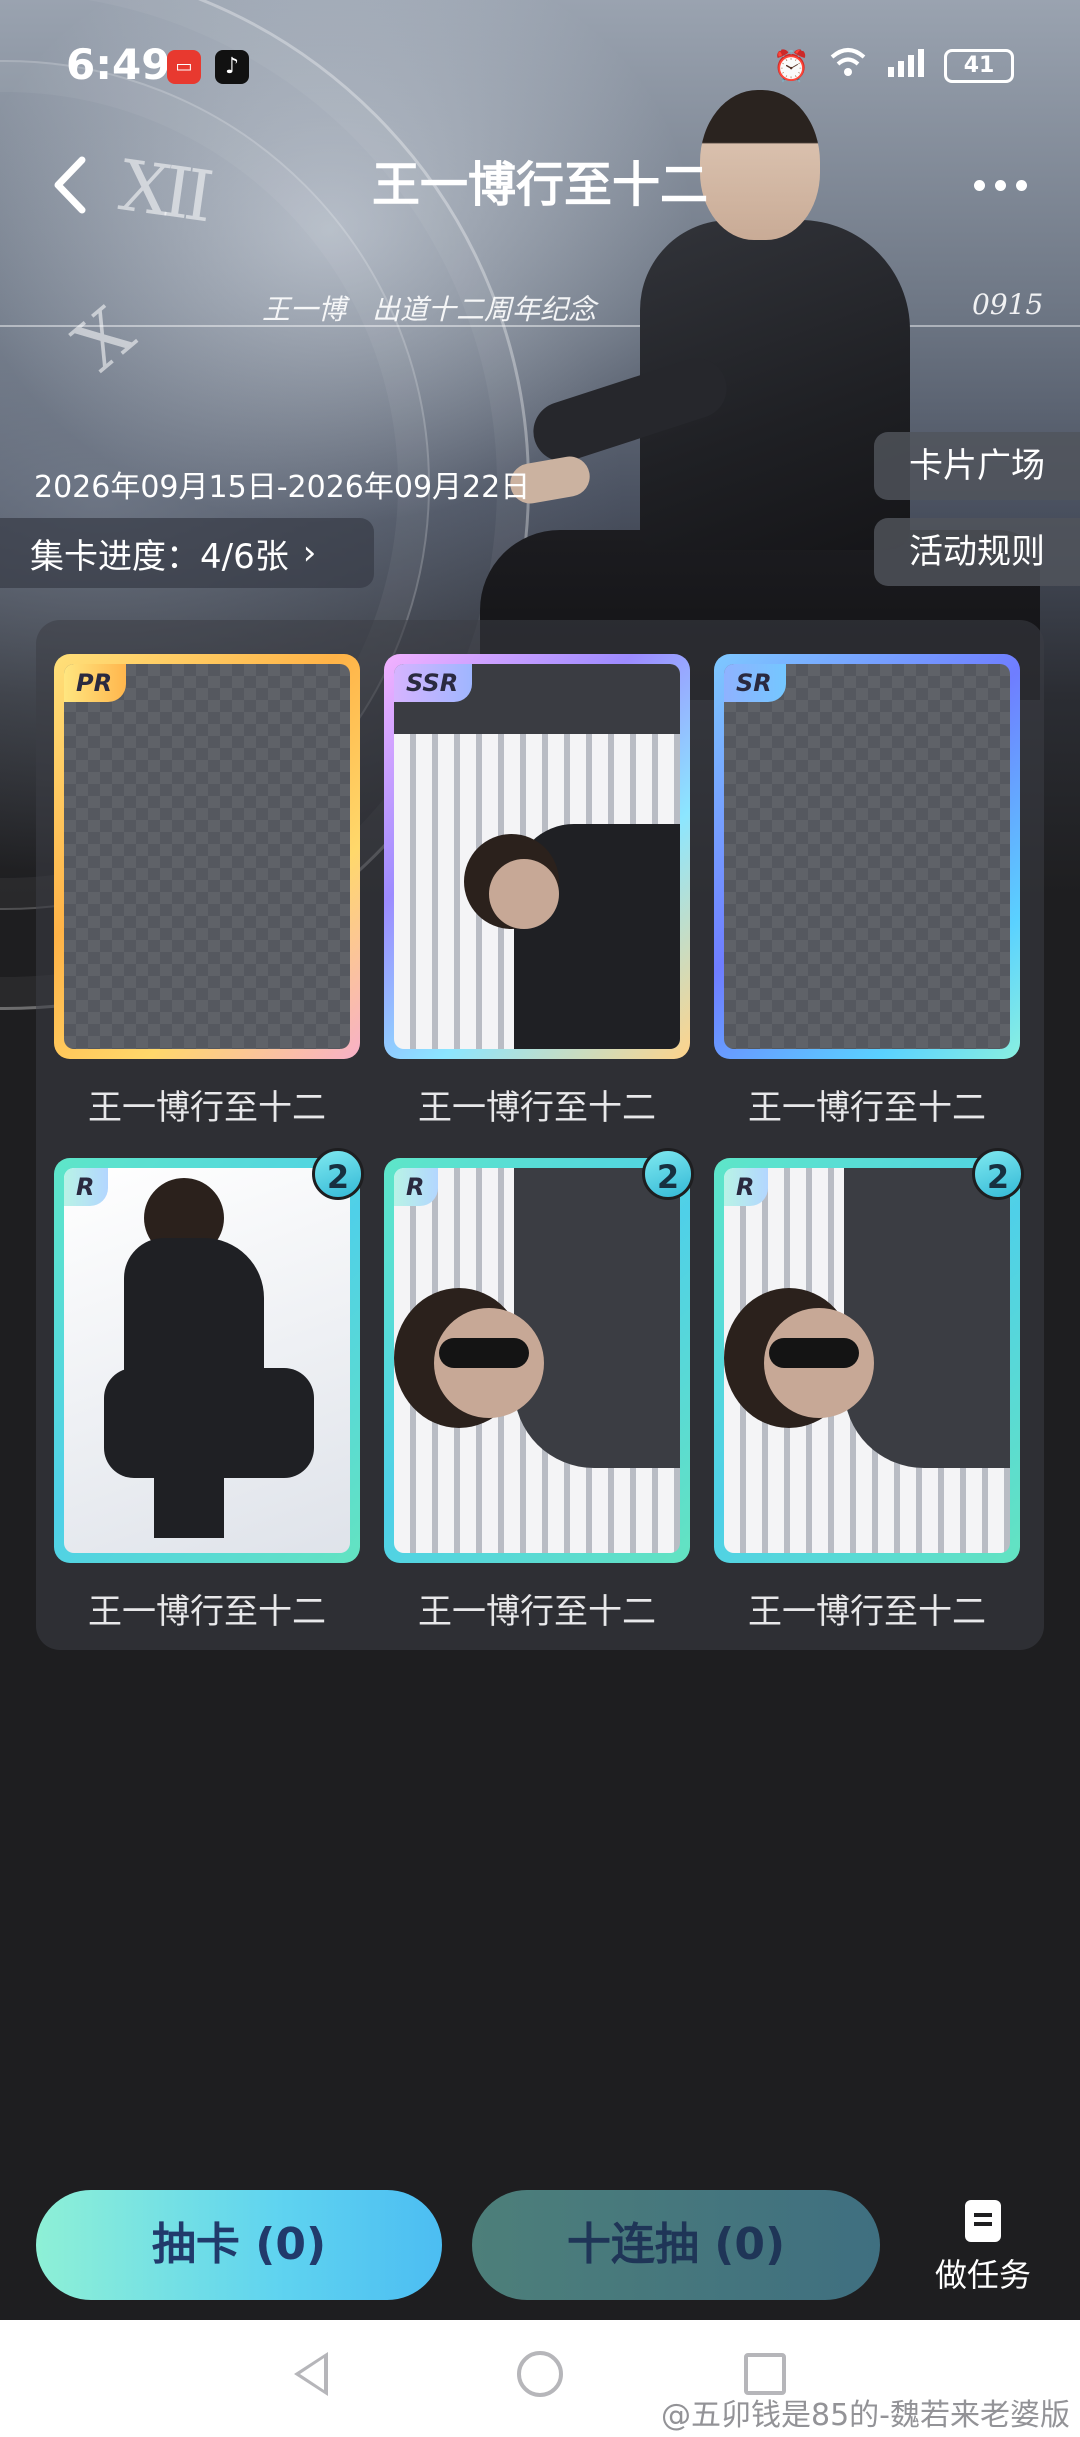  I want to click on signal-icon, so click(906, 66).